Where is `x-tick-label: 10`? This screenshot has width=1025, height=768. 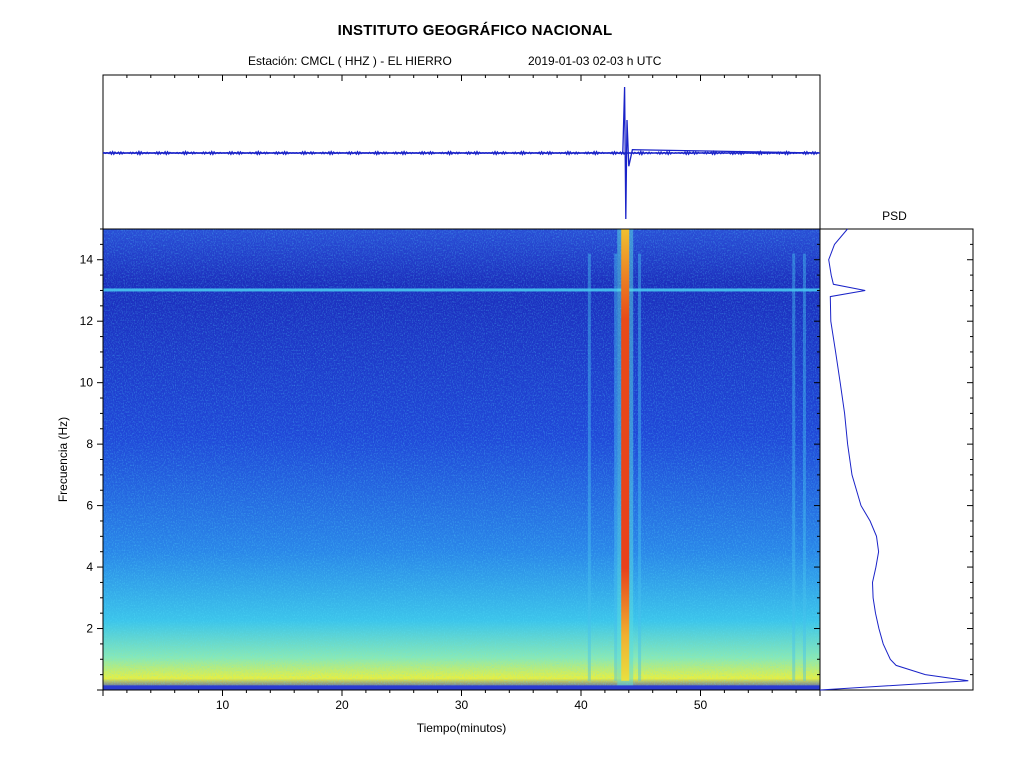 x-tick-label: 10 is located at coordinates (223, 705).